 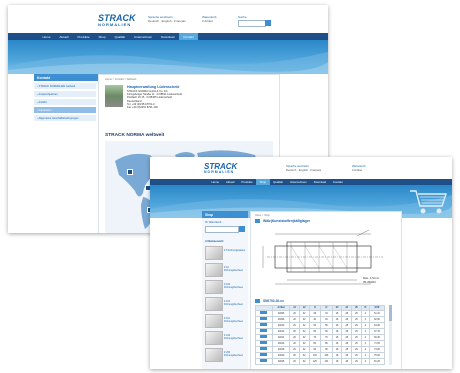 What do you see at coordinates (65, 86) in the screenshot?
I see `sidebar-item: › STRACK NORMALIEN weltweit` at bounding box center [65, 86].